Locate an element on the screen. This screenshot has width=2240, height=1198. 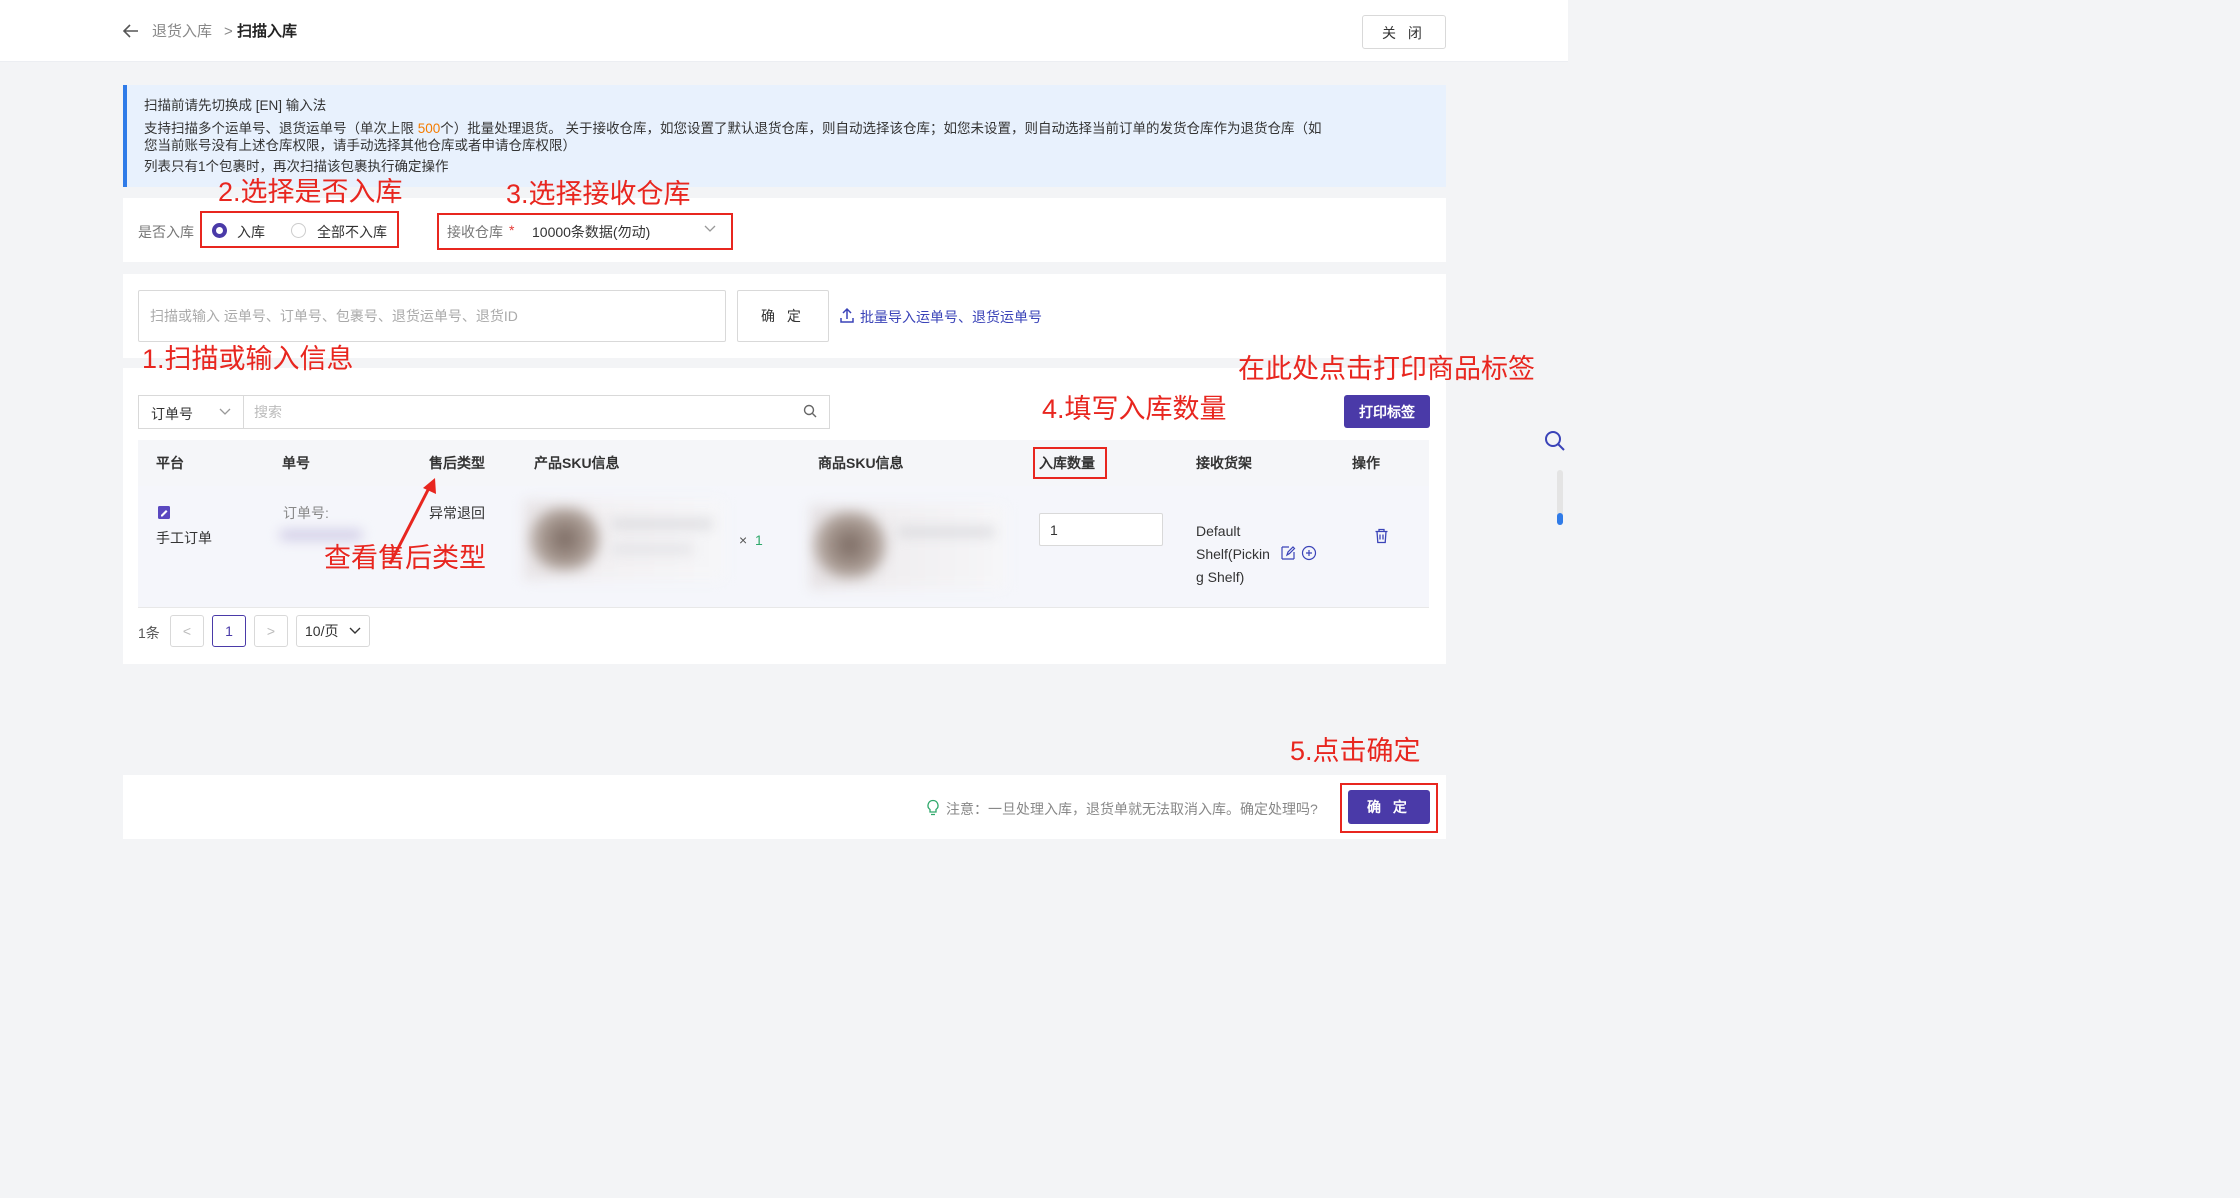
batch-import-link: 批量导入运单号、退货运单号 is located at coordinates (951, 317).